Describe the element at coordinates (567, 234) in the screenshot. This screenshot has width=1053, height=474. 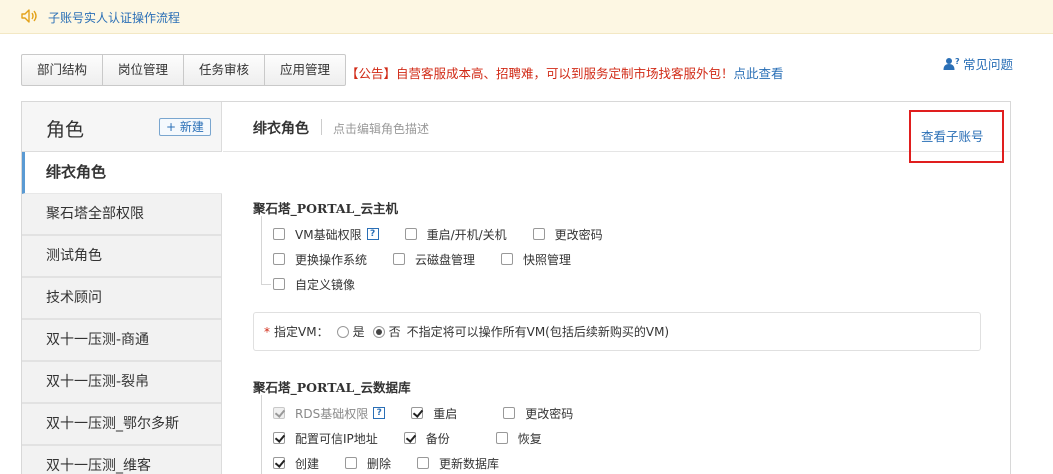
I see `perm-change-password: 更改密码` at that location.